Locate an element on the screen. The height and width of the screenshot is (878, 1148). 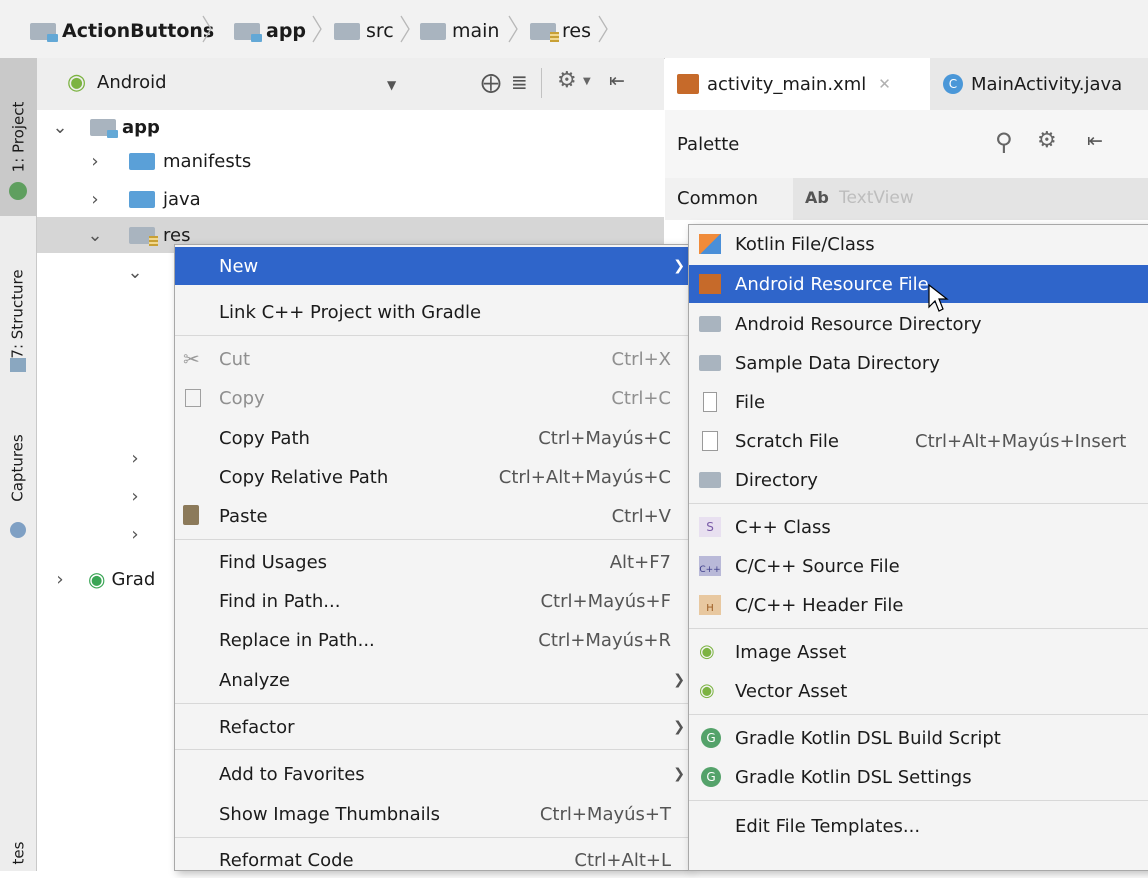
palette-title: Palette is located at coordinates (708, 144).